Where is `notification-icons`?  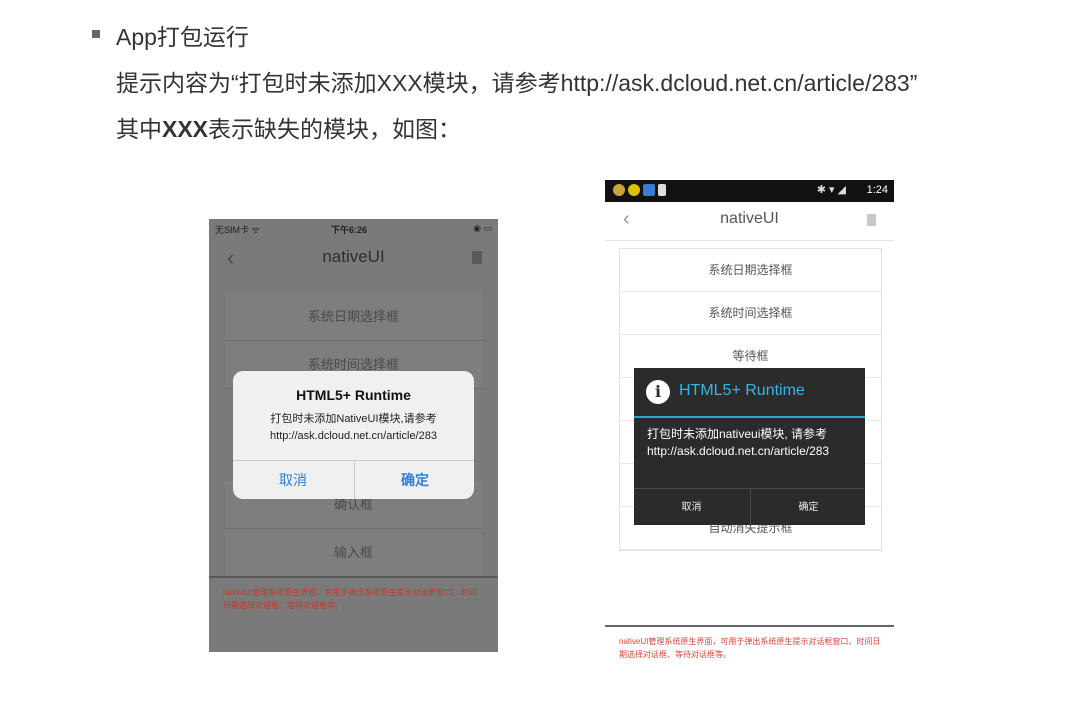
notification-icons is located at coordinates (641, 193).